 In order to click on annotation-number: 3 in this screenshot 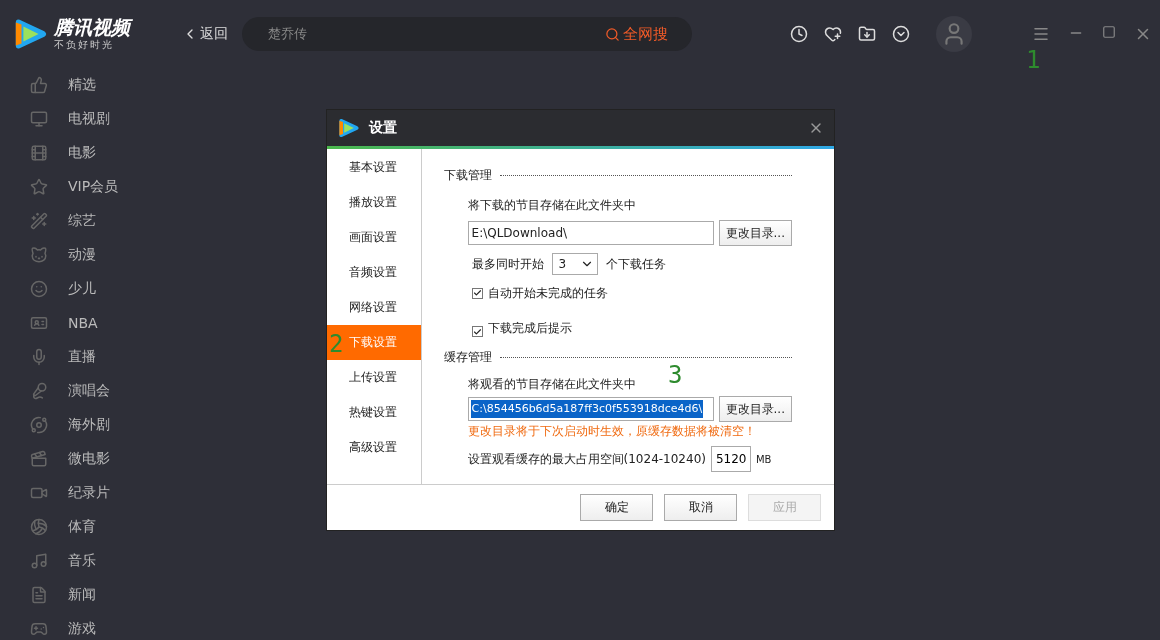, I will do `click(675, 375)`.